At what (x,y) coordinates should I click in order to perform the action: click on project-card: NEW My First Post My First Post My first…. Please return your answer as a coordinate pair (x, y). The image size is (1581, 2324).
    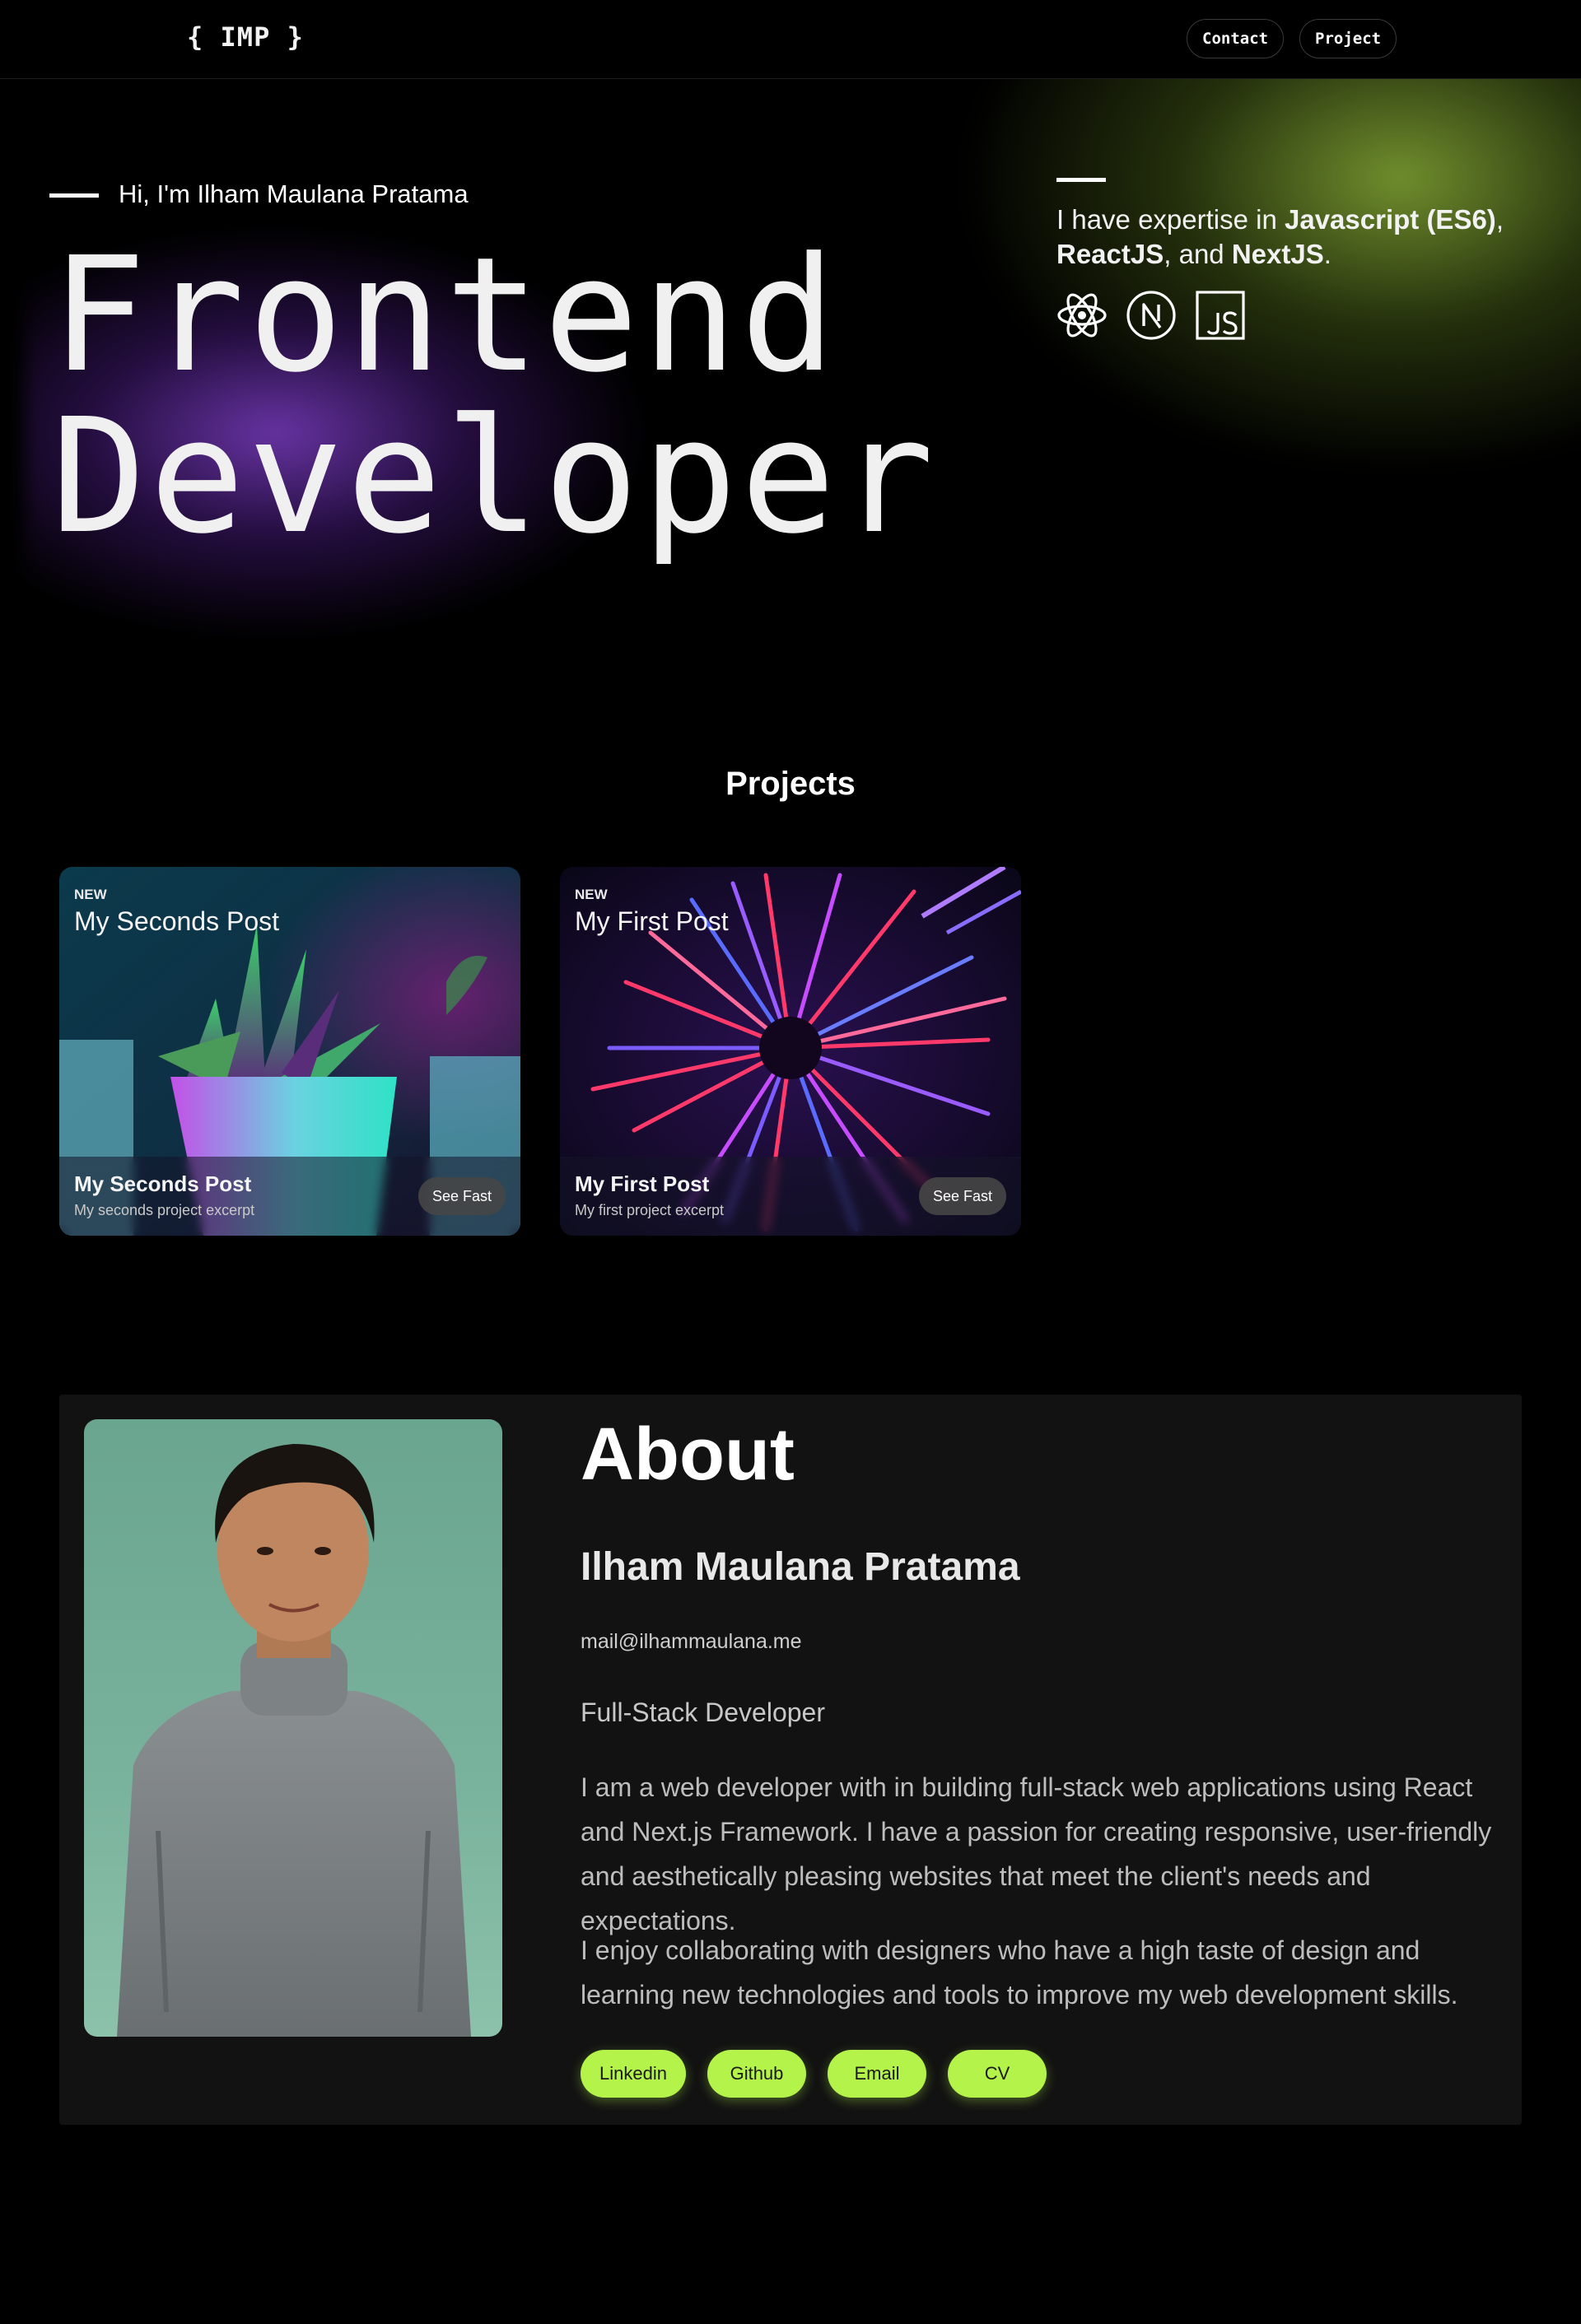
    Looking at the image, I should click on (790, 1051).